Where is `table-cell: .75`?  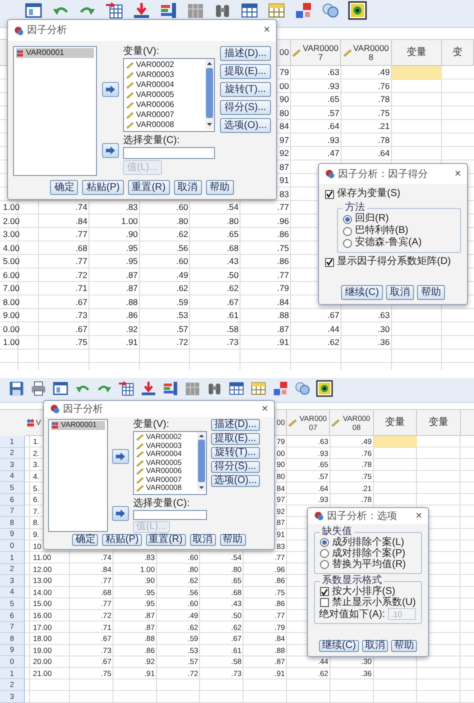
table-cell: .75 is located at coordinates (82, 343).